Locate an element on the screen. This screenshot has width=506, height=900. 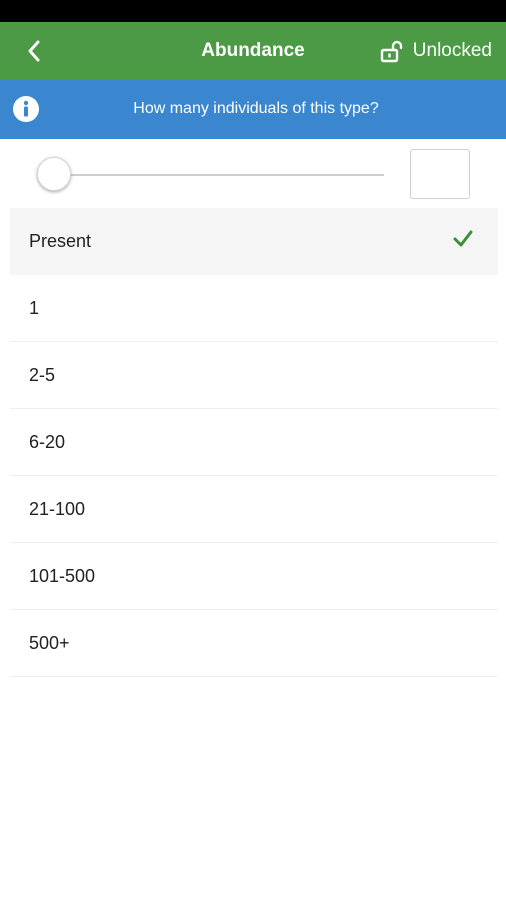
option-item: 1 is located at coordinates (254, 308).